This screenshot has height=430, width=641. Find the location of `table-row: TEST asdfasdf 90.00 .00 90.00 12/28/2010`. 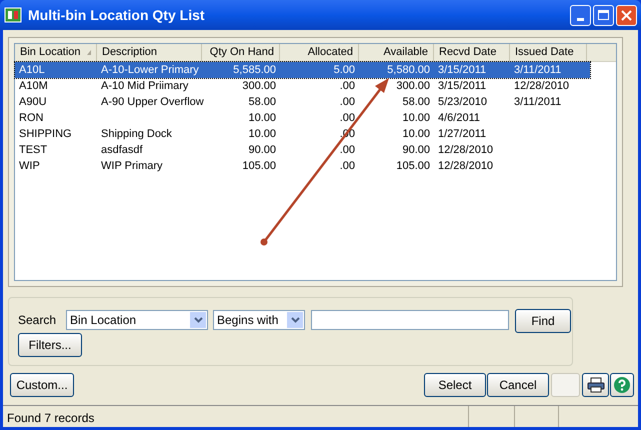

table-row: TEST asdfasdf 90.00 .00 90.00 12/28/2010 is located at coordinates (302, 150).